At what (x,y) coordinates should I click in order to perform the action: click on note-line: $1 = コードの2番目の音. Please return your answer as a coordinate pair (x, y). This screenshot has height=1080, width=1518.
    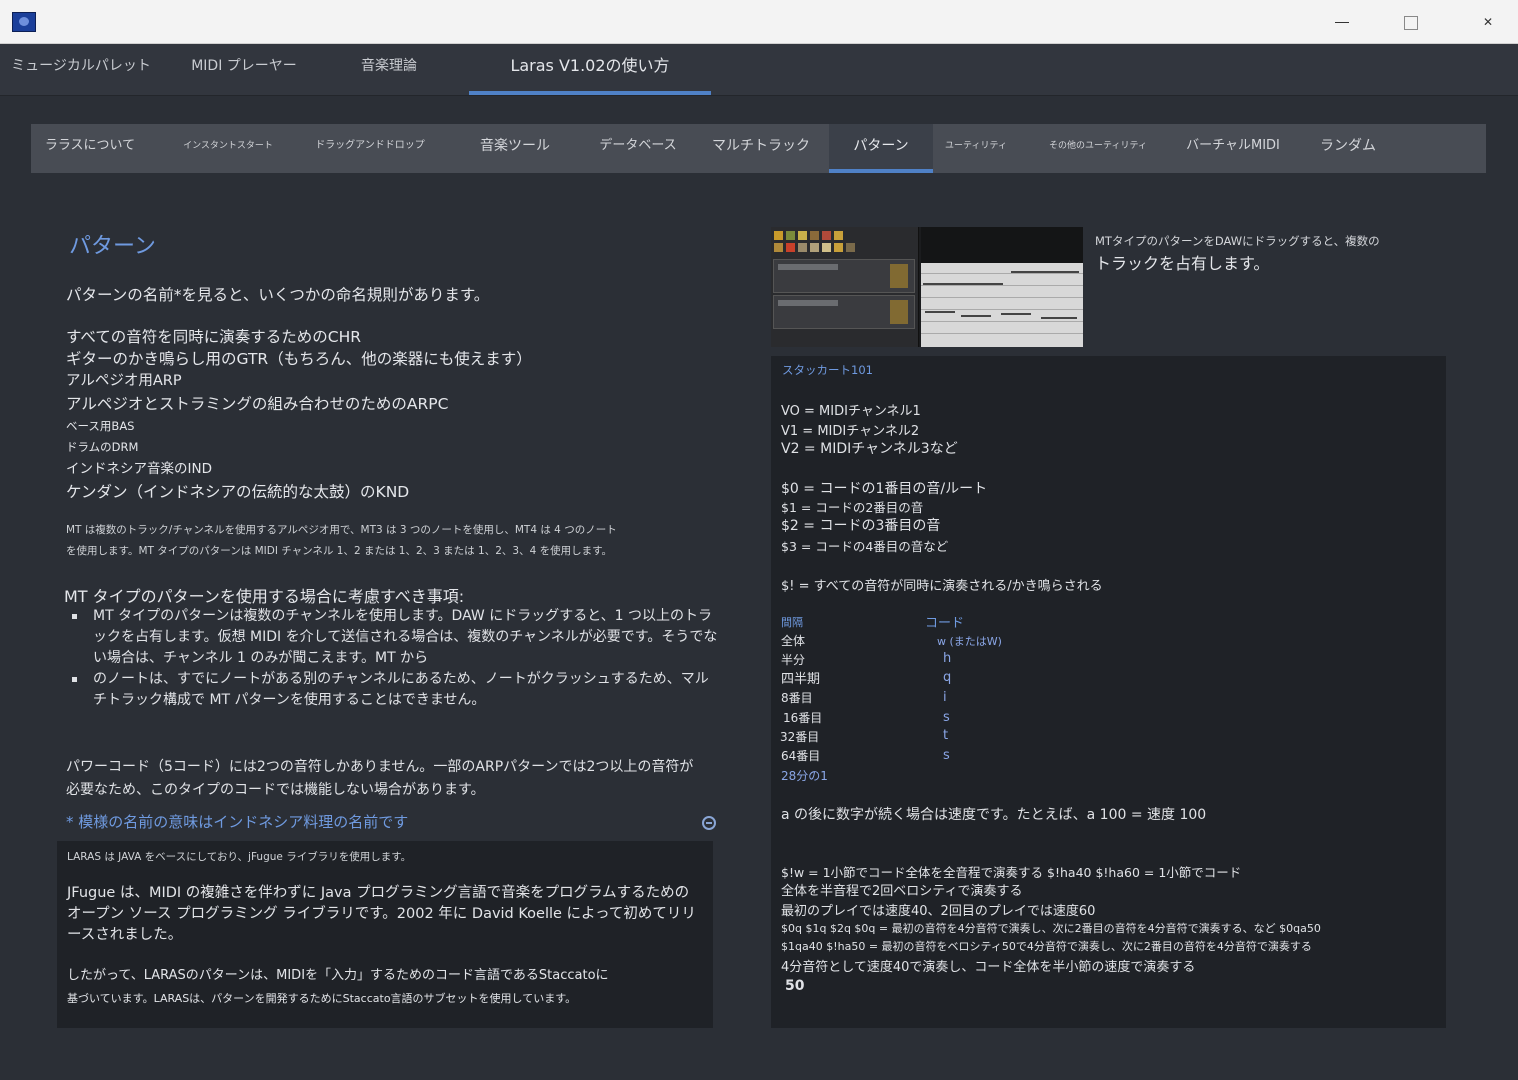
    Looking at the image, I should click on (852, 507).